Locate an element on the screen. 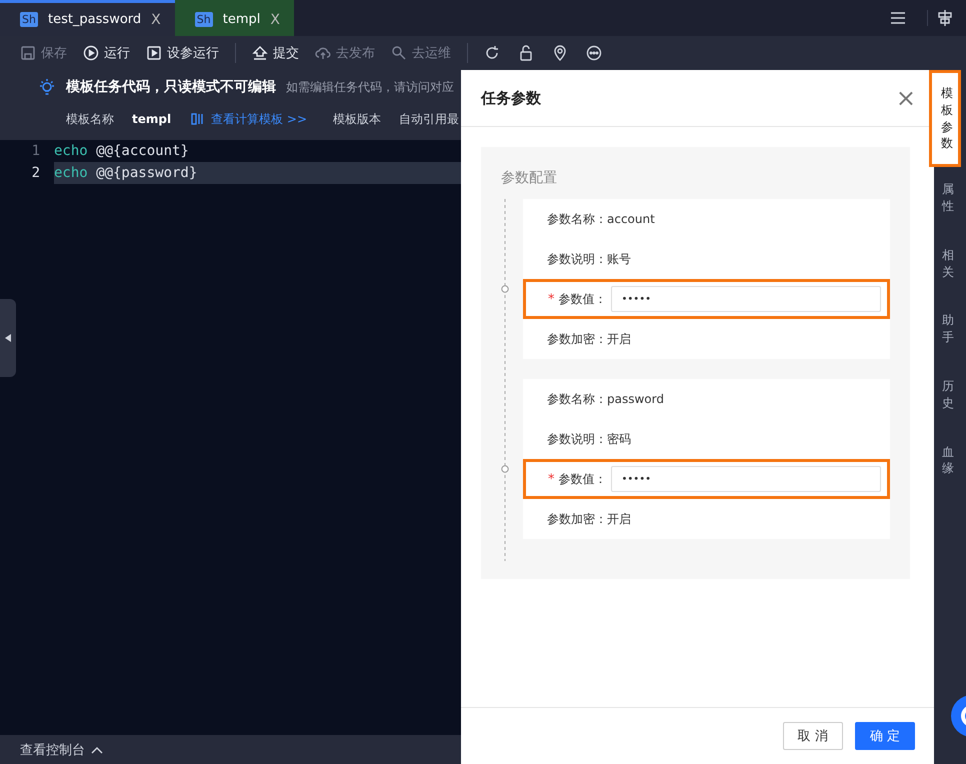 Image resolution: width=966 pixels, height=764 pixels. lightbulb-icon is located at coordinates (47, 87).